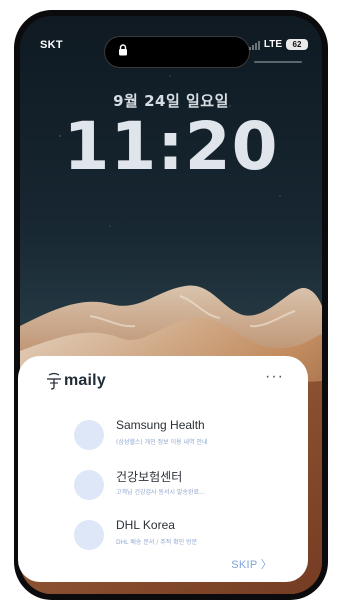 This screenshot has width=340, height=603. What do you see at coordinates (149, 477) in the screenshot?
I see `message-sender: 건강보험센터` at bounding box center [149, 477].